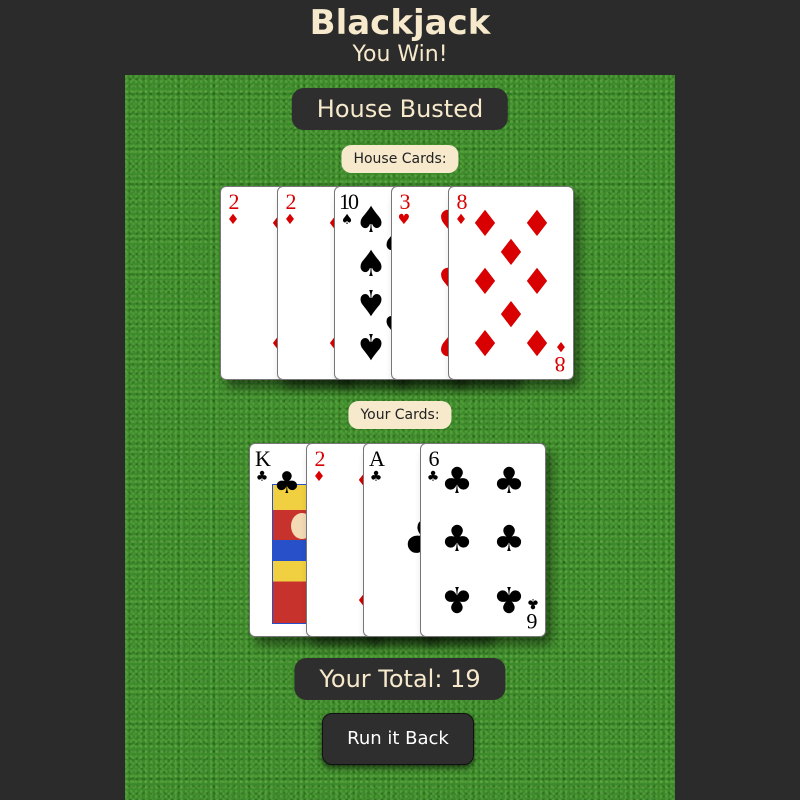 This screenshot has height=800, width=800. Describe the element at coordinates (404, 220) in the screenshot. I see `heart-icon: ♥` at that location.